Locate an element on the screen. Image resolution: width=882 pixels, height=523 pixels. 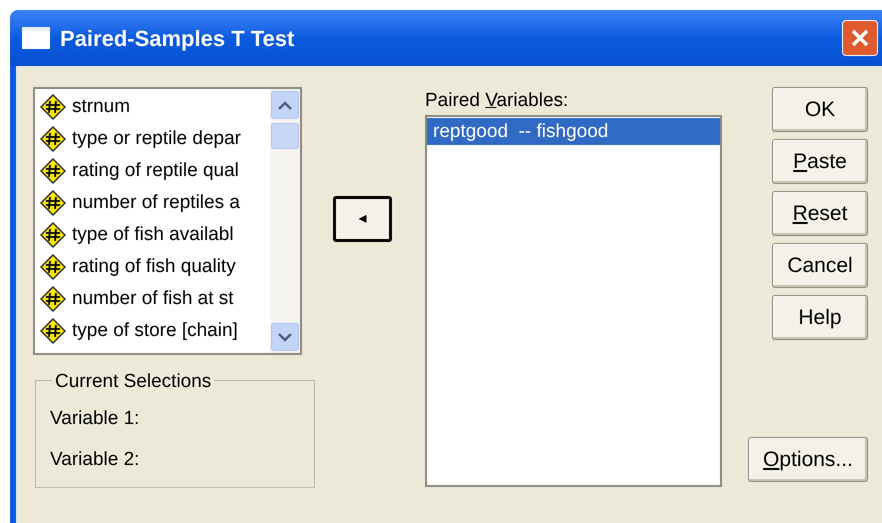
variable-item: number of reptiles a is located at coordinates (156, 203).